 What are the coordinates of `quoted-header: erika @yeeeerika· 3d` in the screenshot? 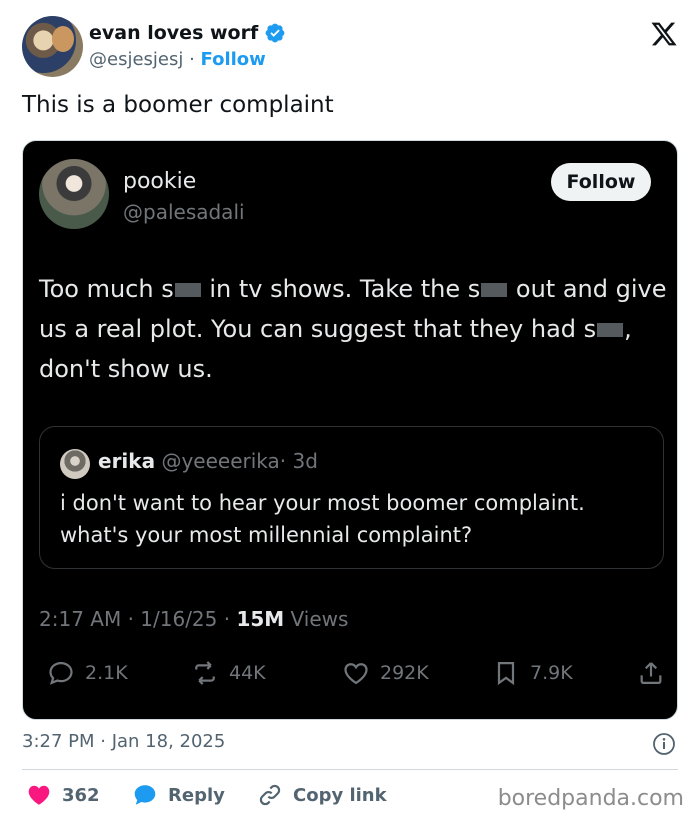 It's located at (208, 461).